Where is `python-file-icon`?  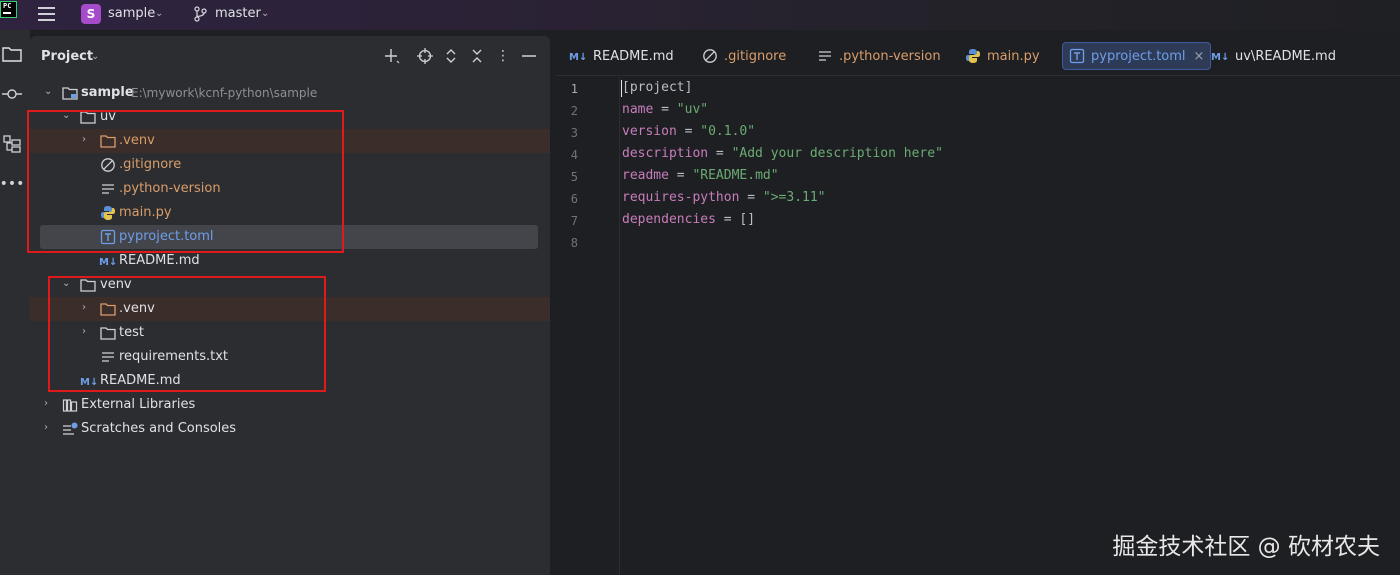 python-file-icon is located at coordinates (973, 56).